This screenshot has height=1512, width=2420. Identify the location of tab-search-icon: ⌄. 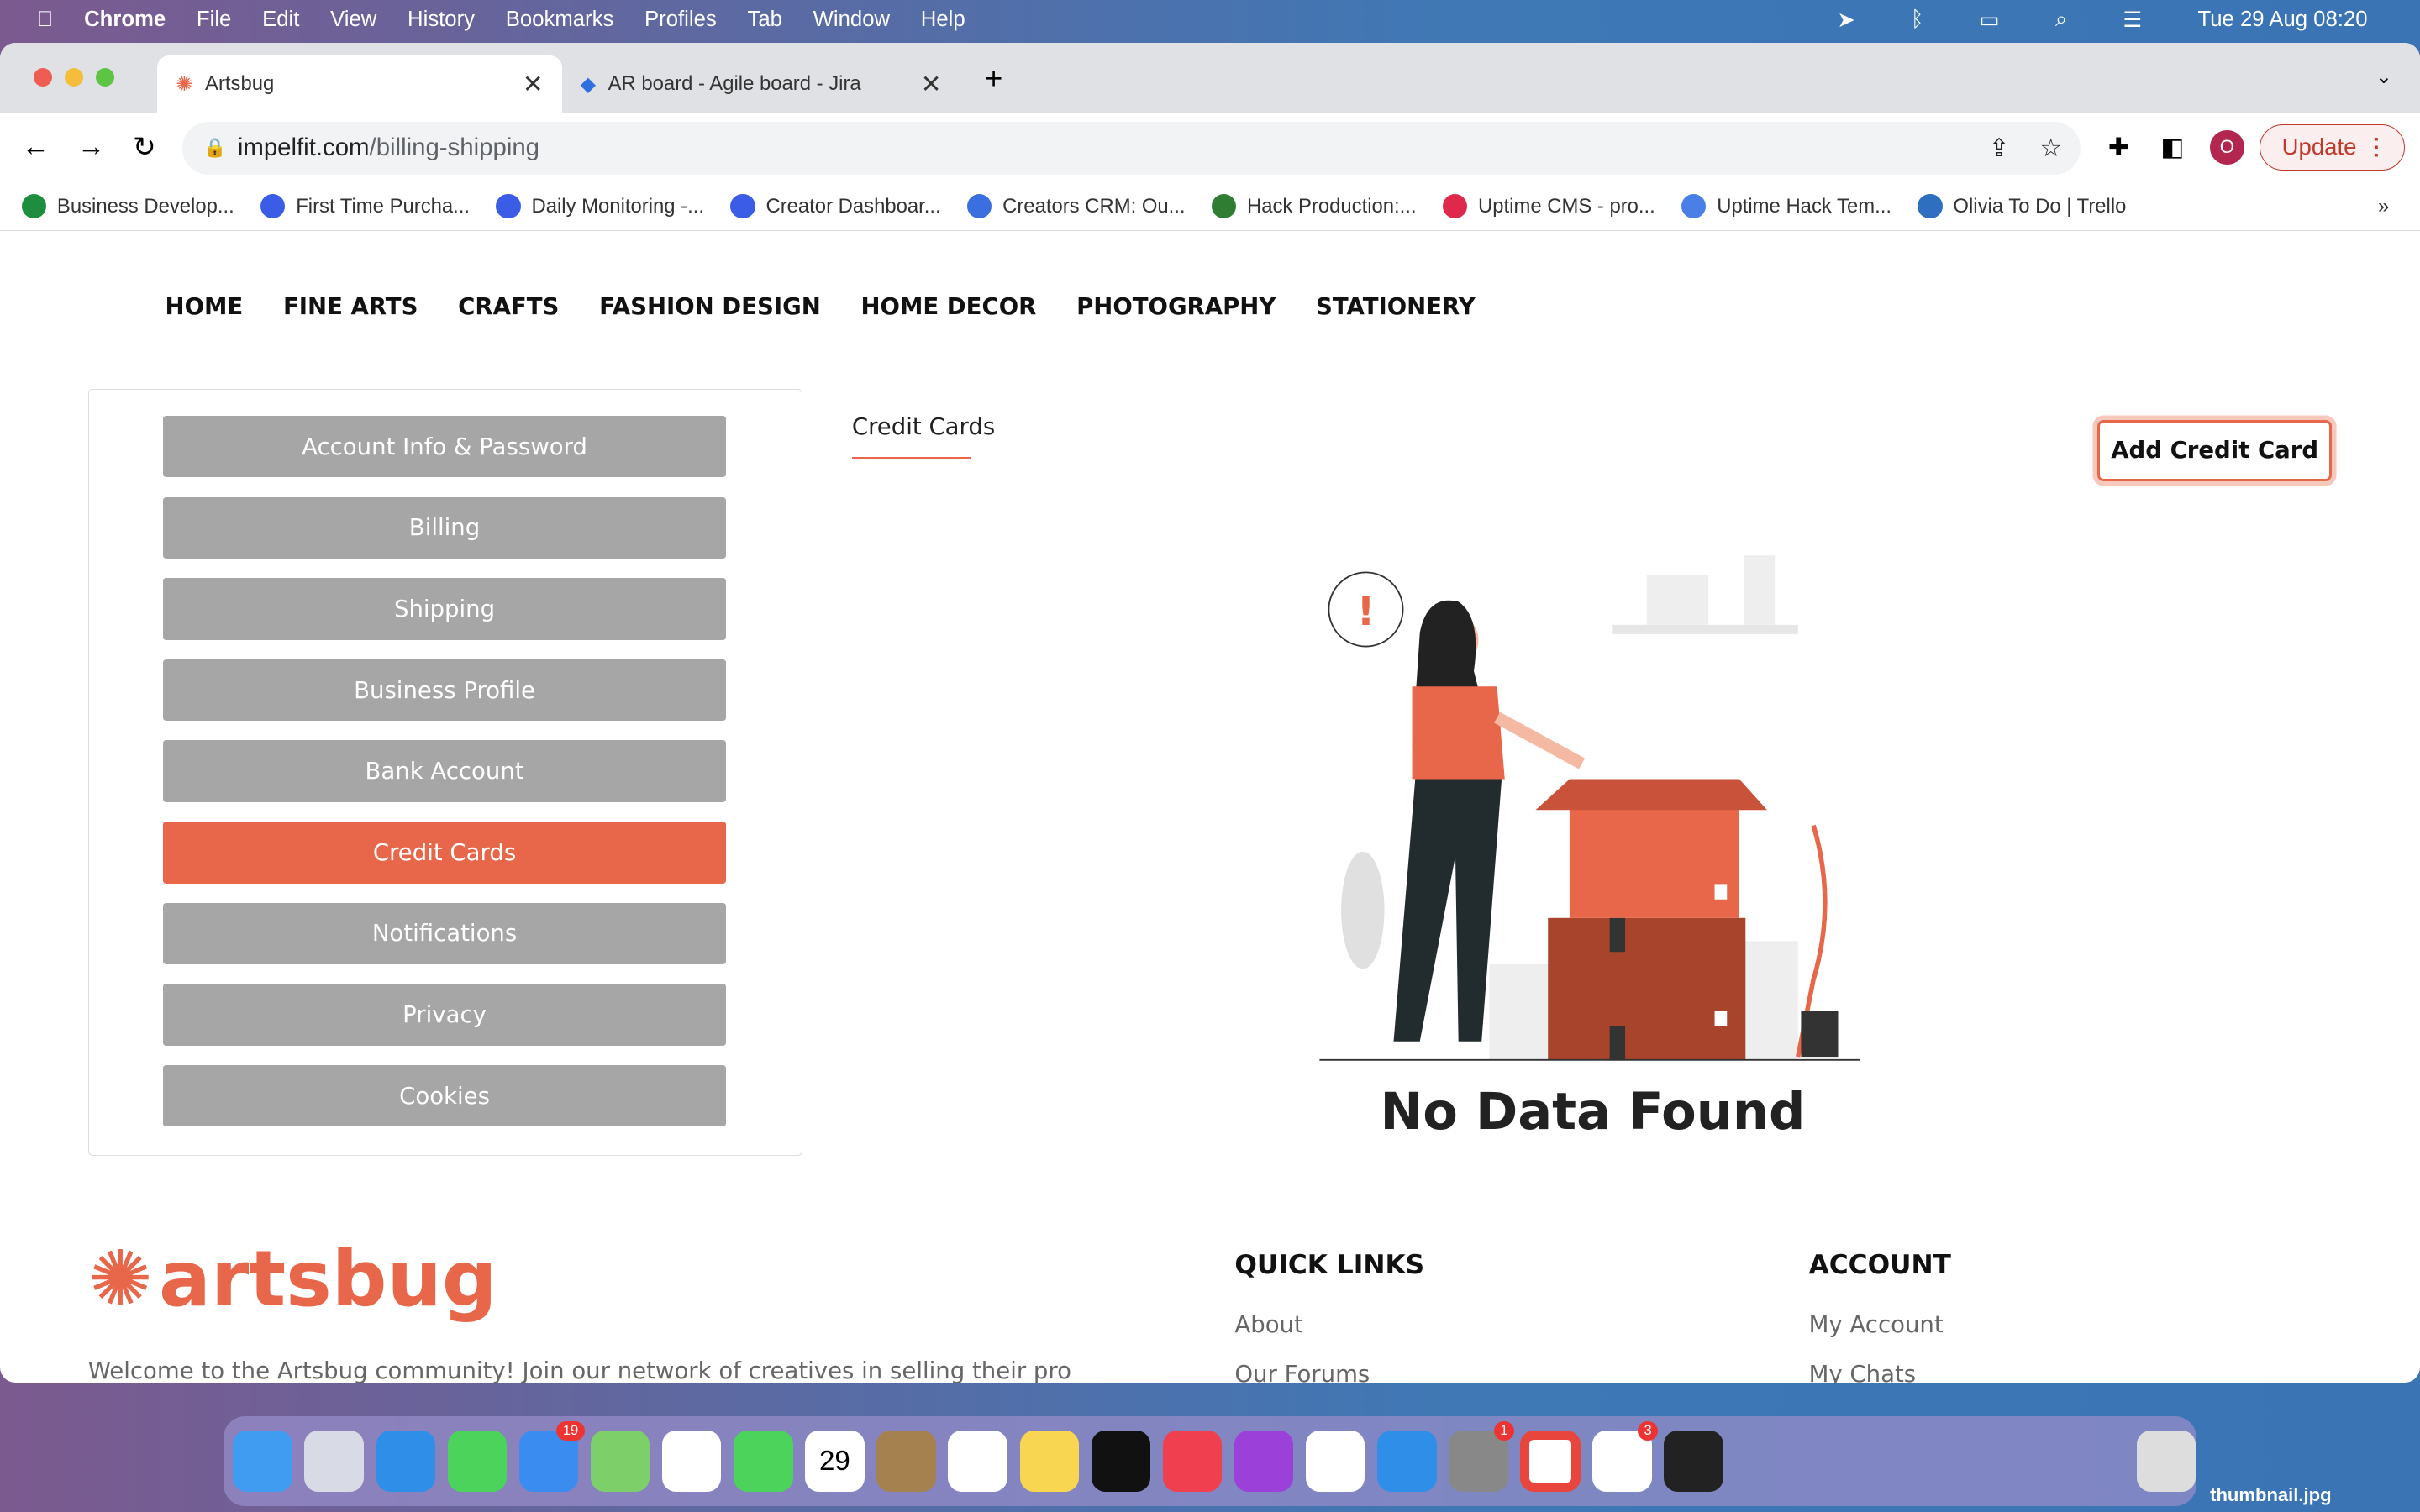
(2384, 77).